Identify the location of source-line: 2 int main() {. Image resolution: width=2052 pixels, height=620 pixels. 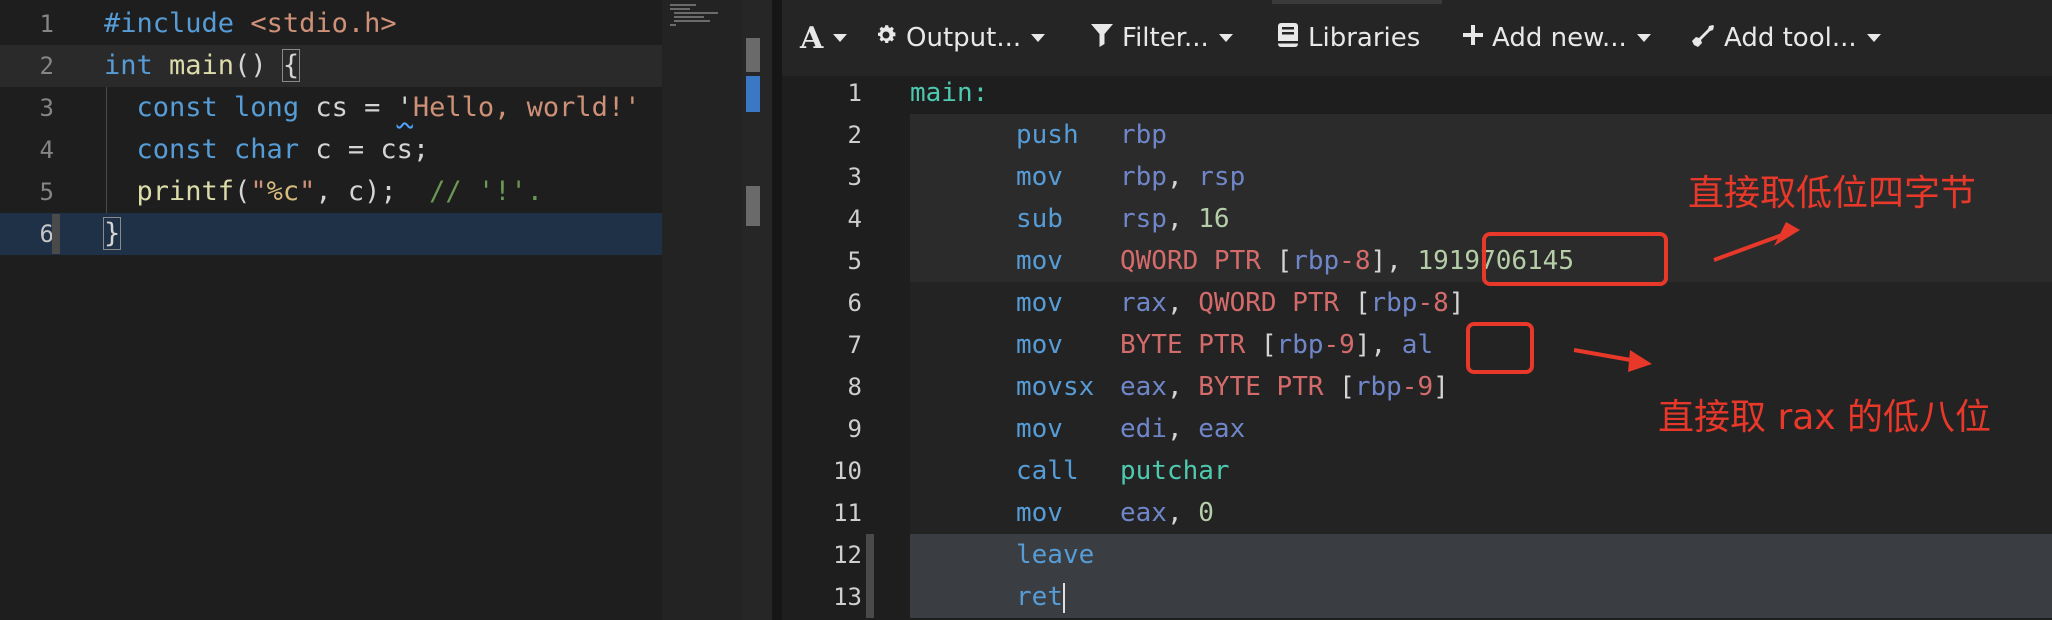
(331, 66).